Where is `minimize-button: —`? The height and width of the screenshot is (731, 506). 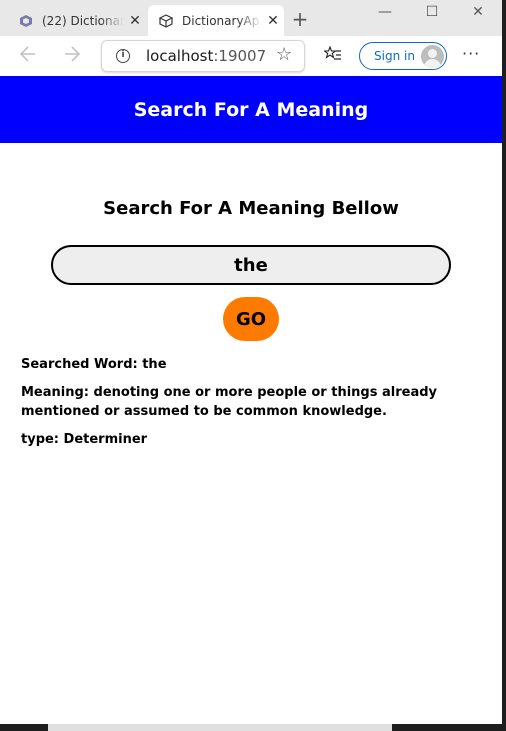
minimize-button: — is located at coordinates (385, 12).